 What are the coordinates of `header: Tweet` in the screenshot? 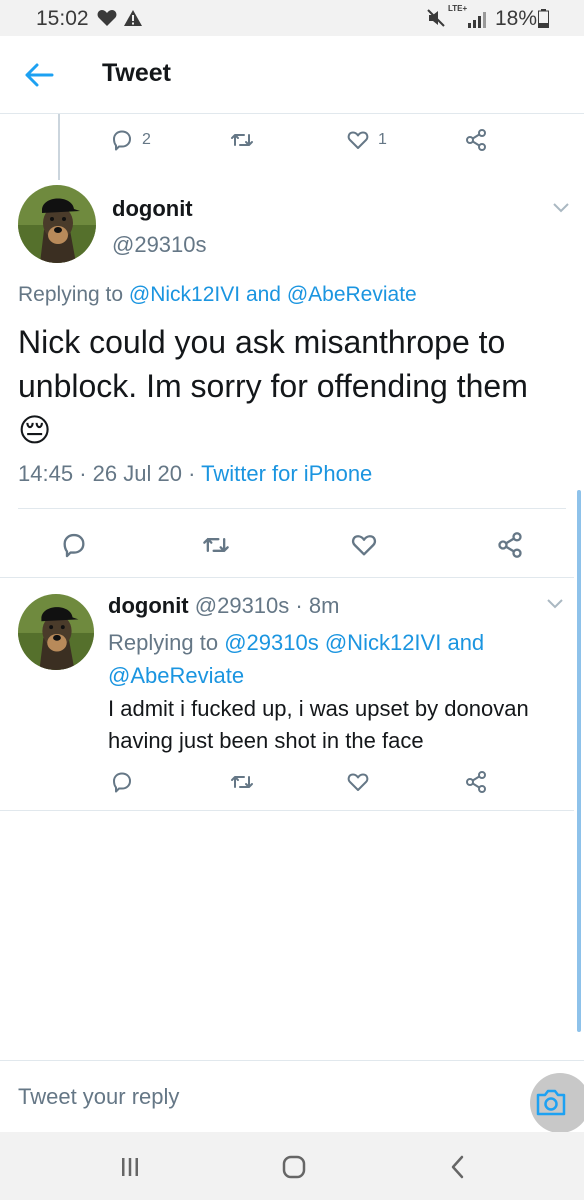 It's located at (292, 75).